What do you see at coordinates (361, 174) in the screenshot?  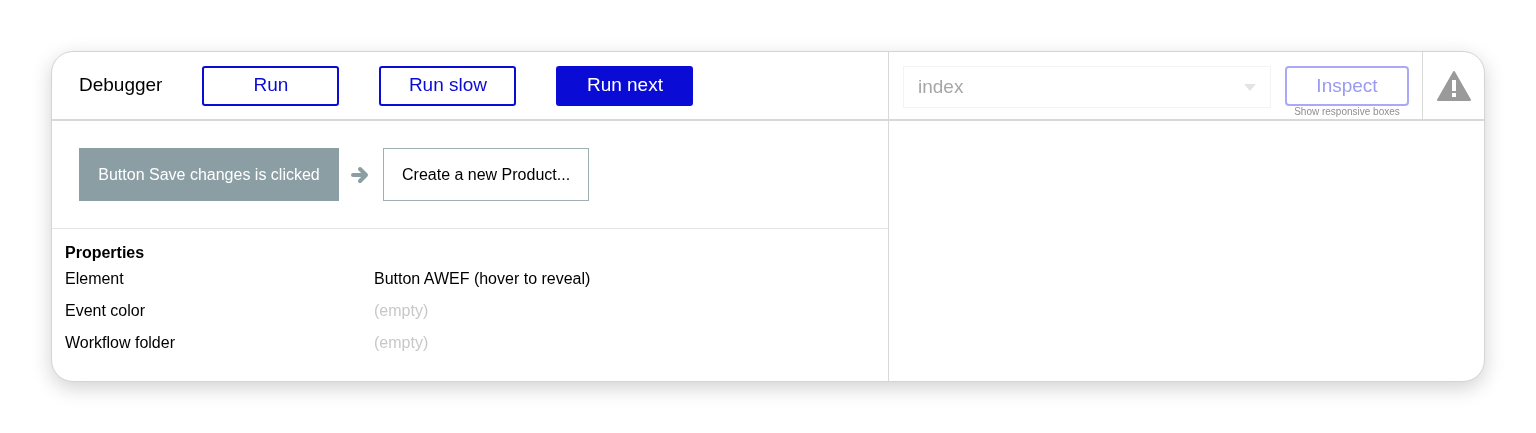 I see `arrow-icon` at bounding box center [361, 174].